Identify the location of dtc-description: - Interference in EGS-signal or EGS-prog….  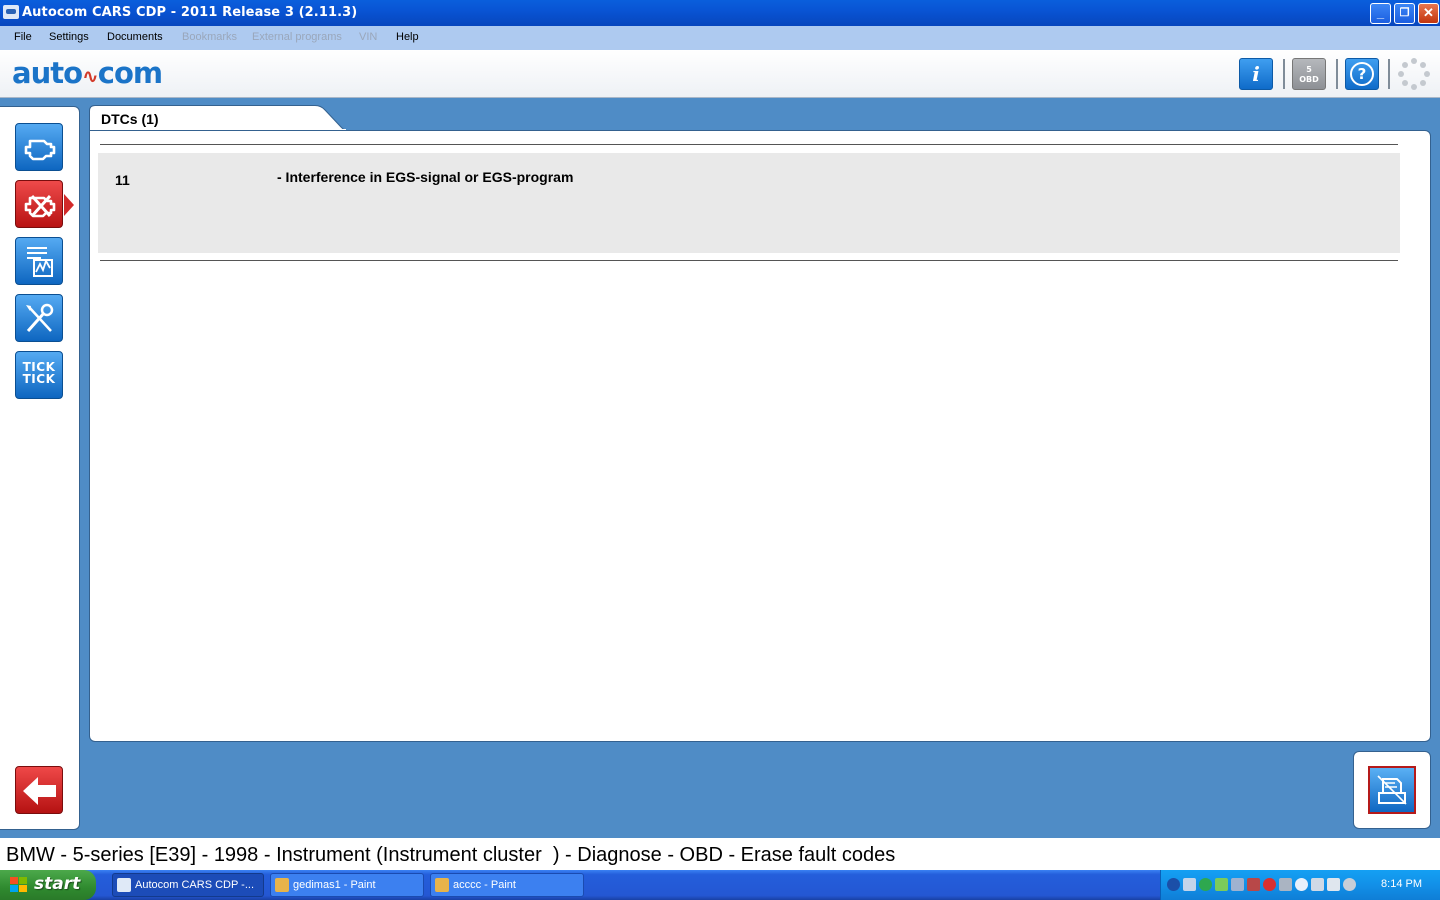
(425, 177).